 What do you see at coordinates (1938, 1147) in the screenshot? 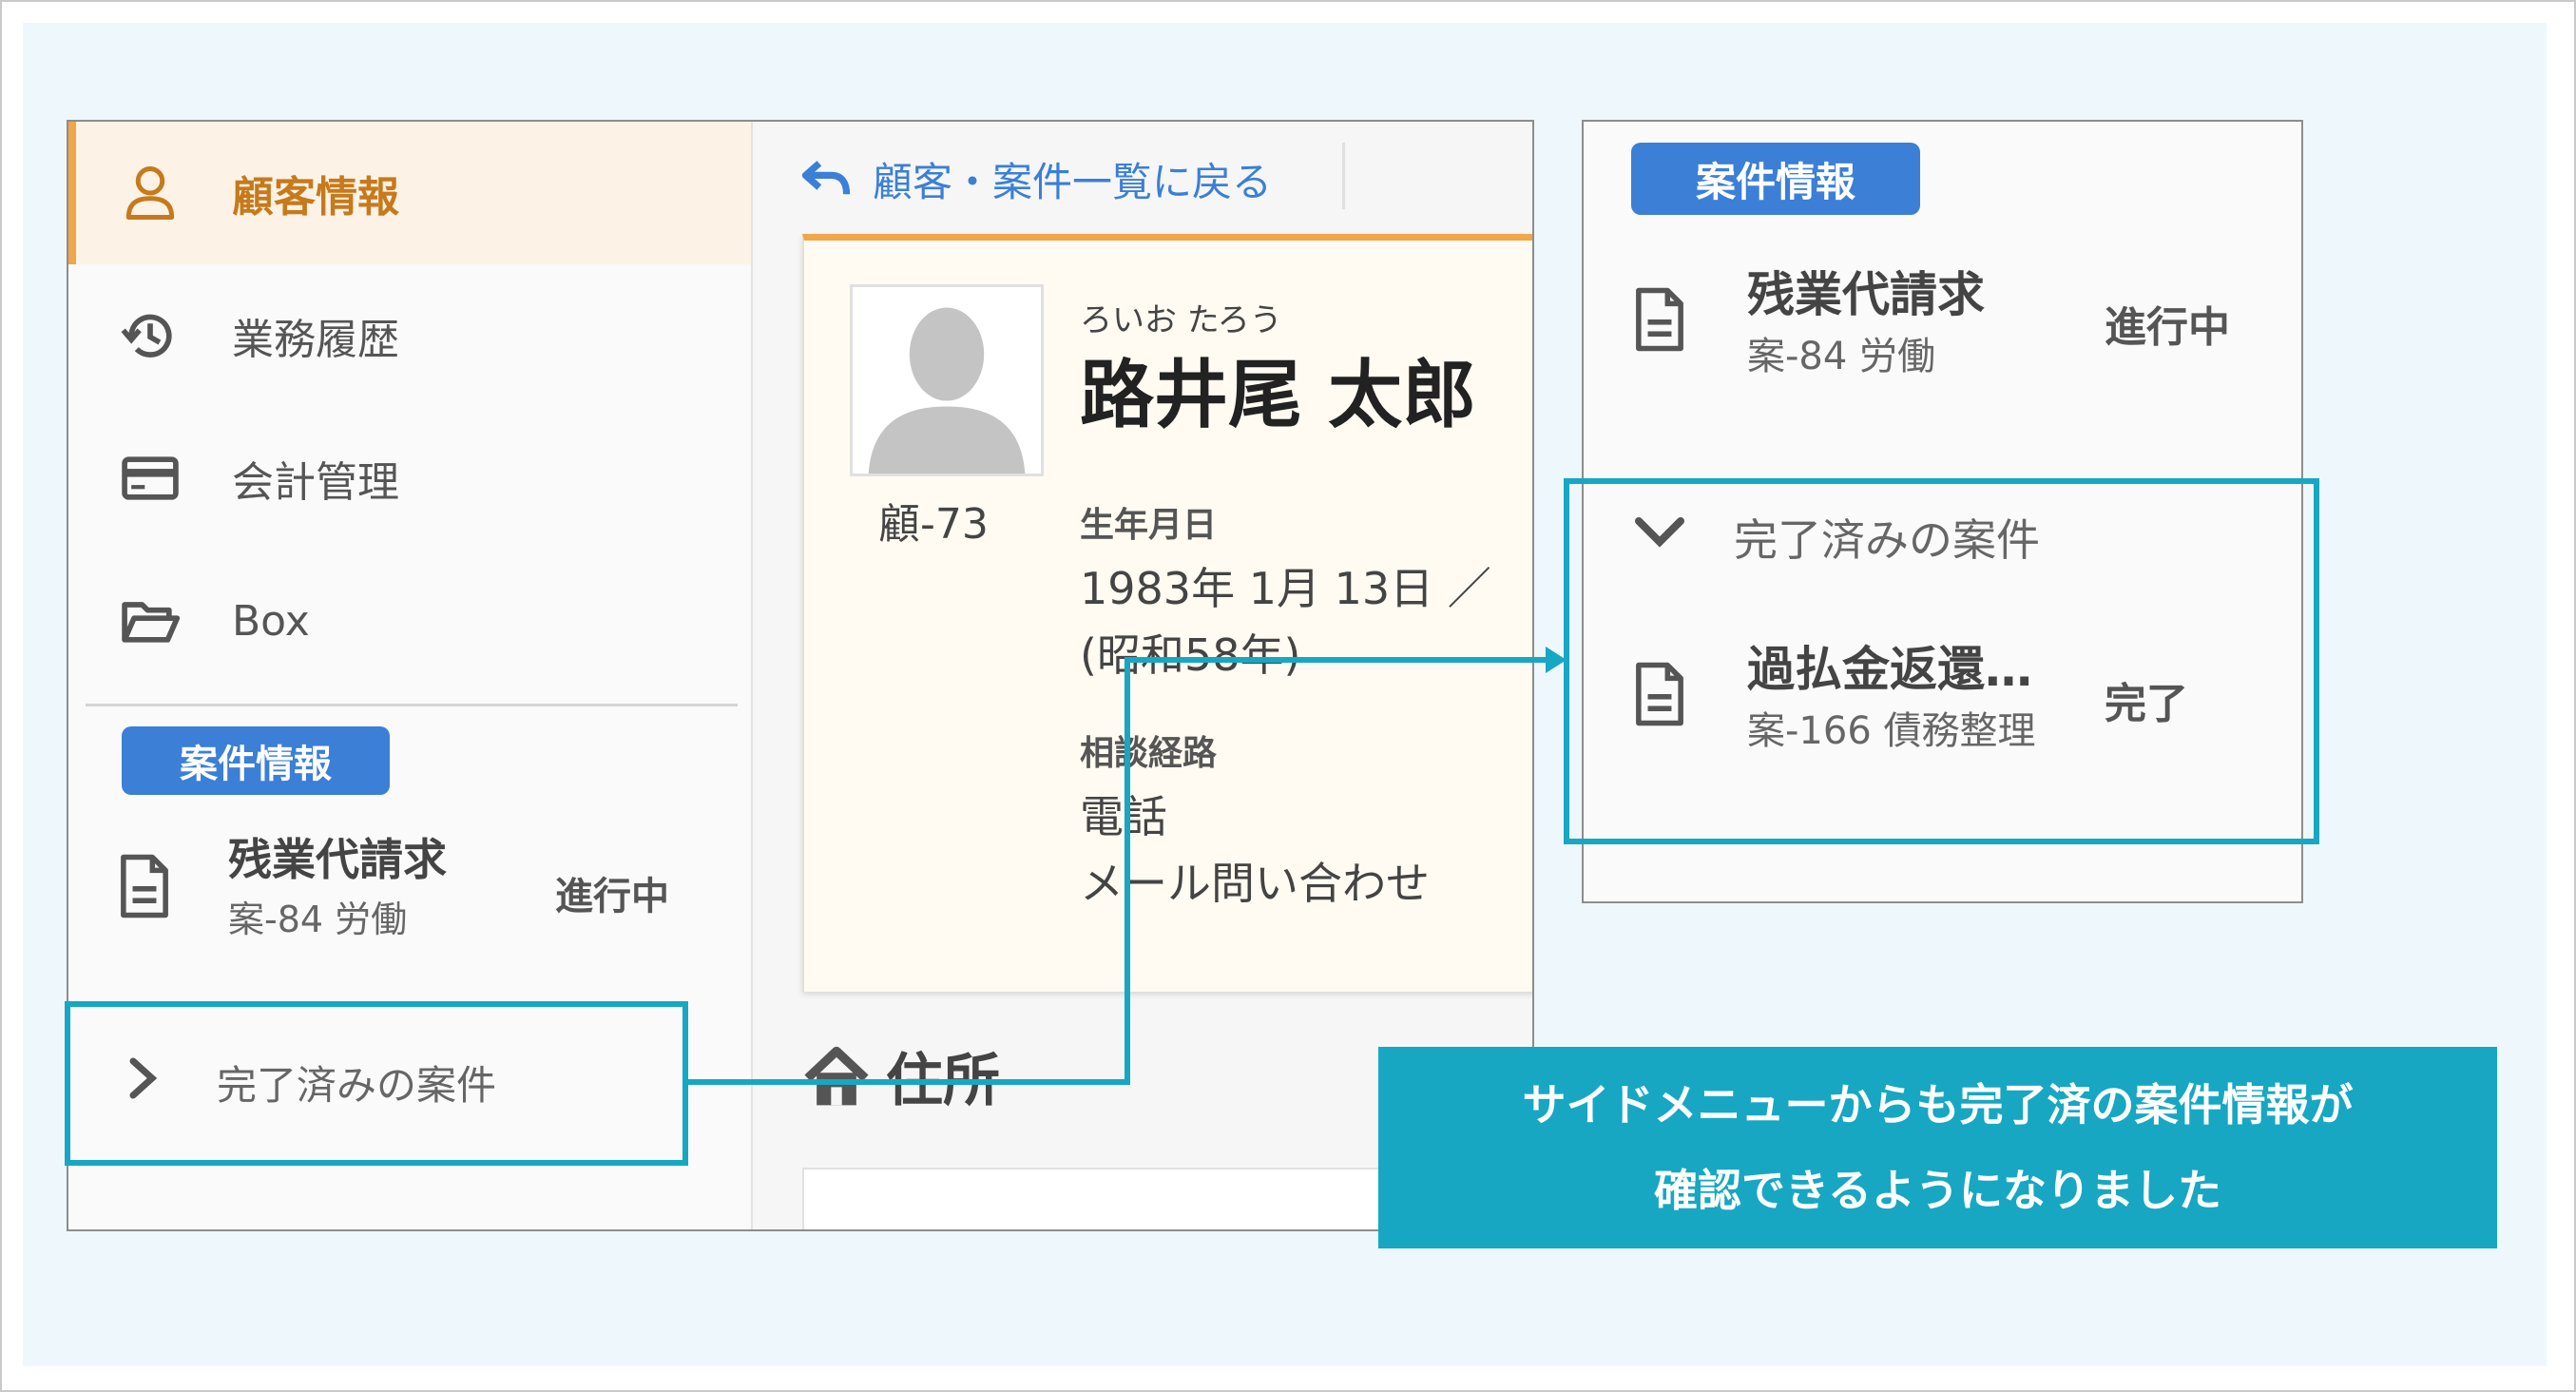
I see `callout-box: サイドメニューからも完了済の案件情報が 確認できるようになりました` at bounding box center [1938, 1147].